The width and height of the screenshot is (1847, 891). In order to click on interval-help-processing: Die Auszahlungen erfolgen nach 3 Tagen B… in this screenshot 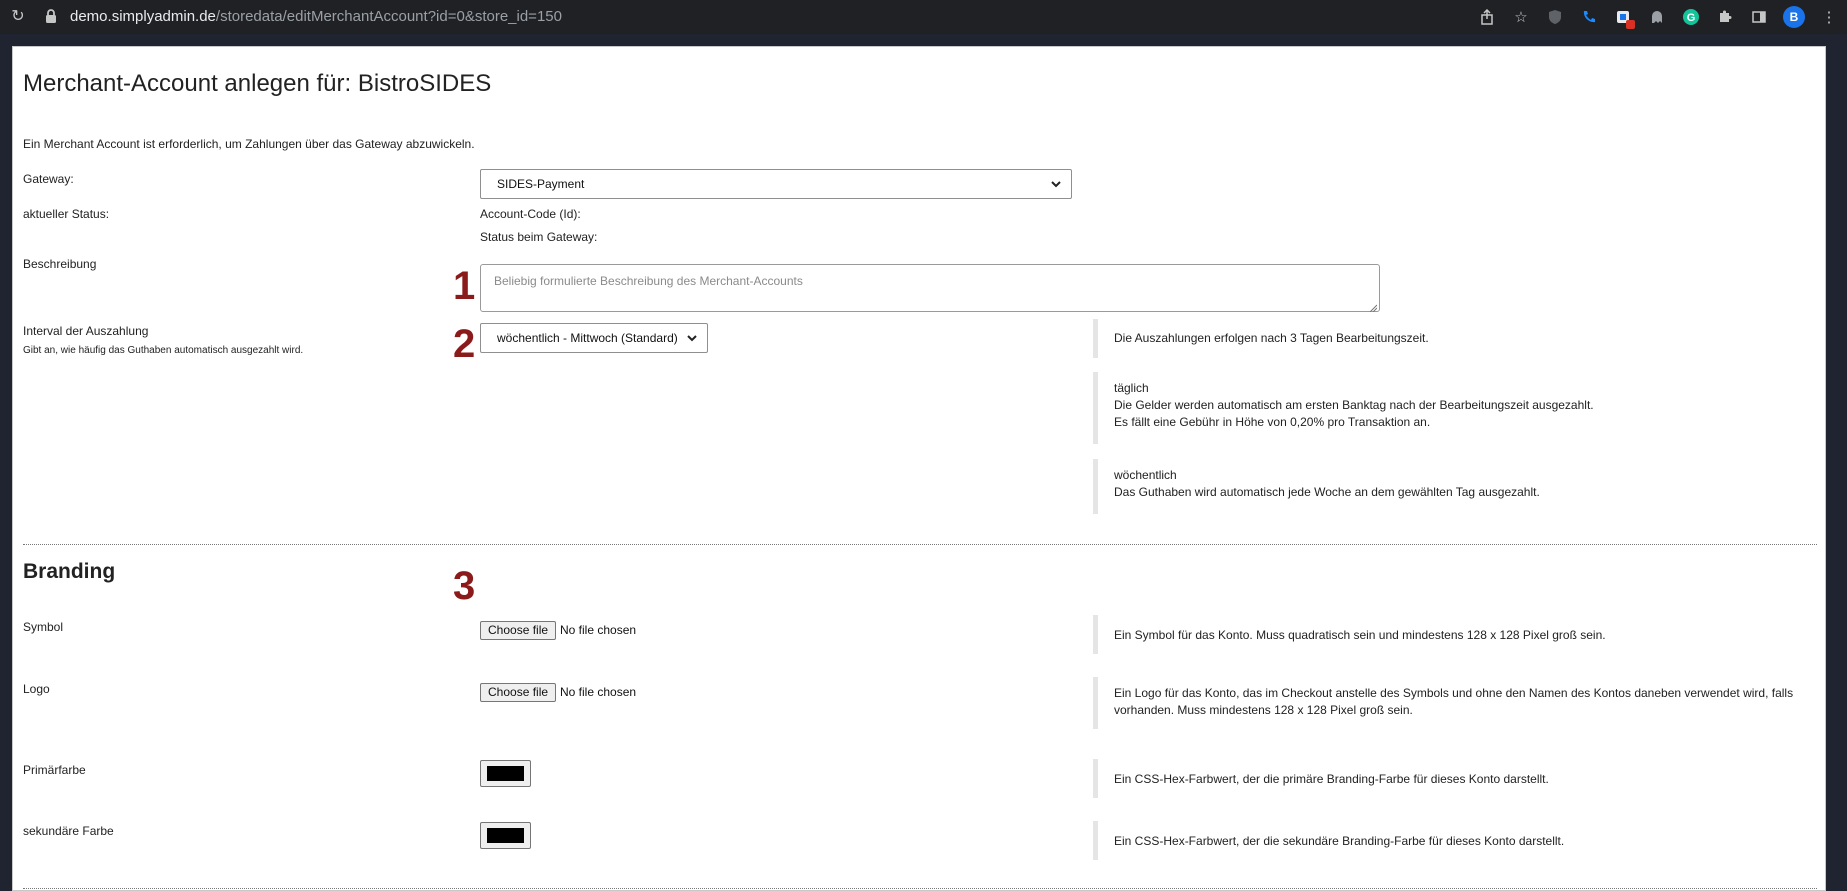, I will do `click(1261, 338)`.